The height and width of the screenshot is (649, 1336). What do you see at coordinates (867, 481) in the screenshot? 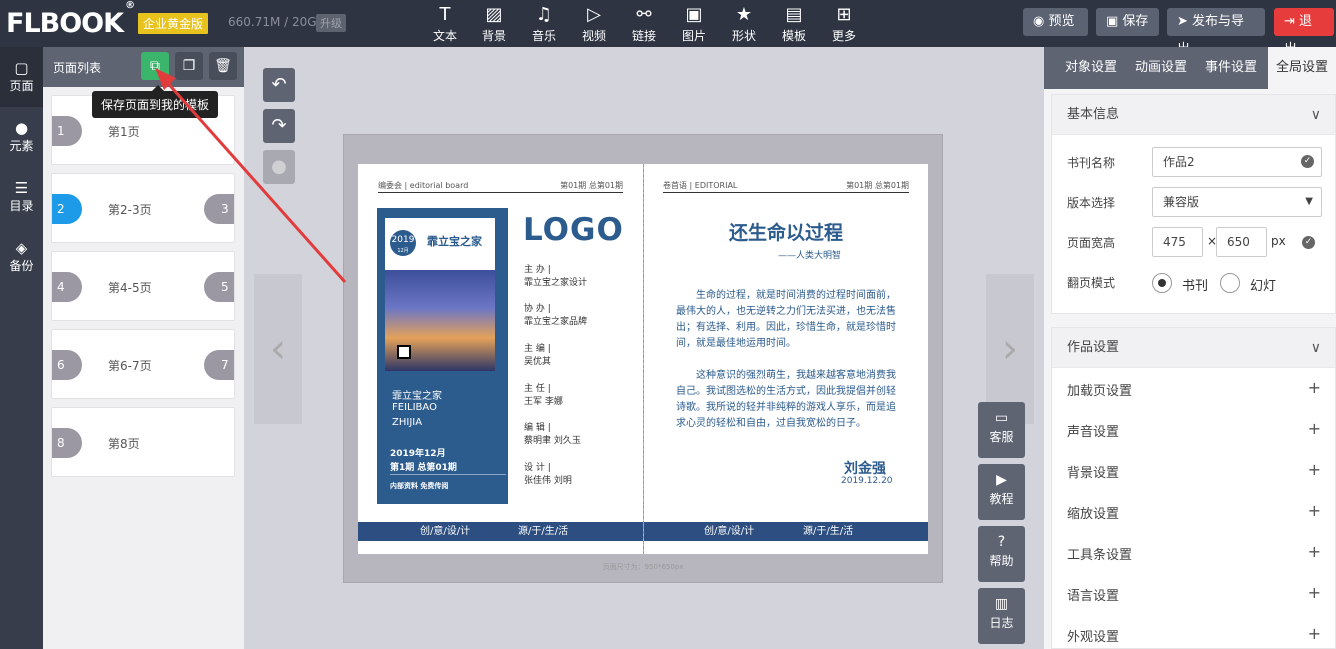
I see `essay-date: 2019.12.20` at bounding box center [867, 481].